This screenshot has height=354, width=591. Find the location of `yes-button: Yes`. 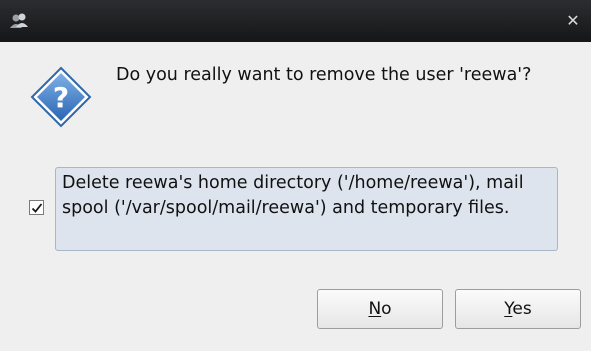

yes-button: Yes is located at coordinates (518, 309).